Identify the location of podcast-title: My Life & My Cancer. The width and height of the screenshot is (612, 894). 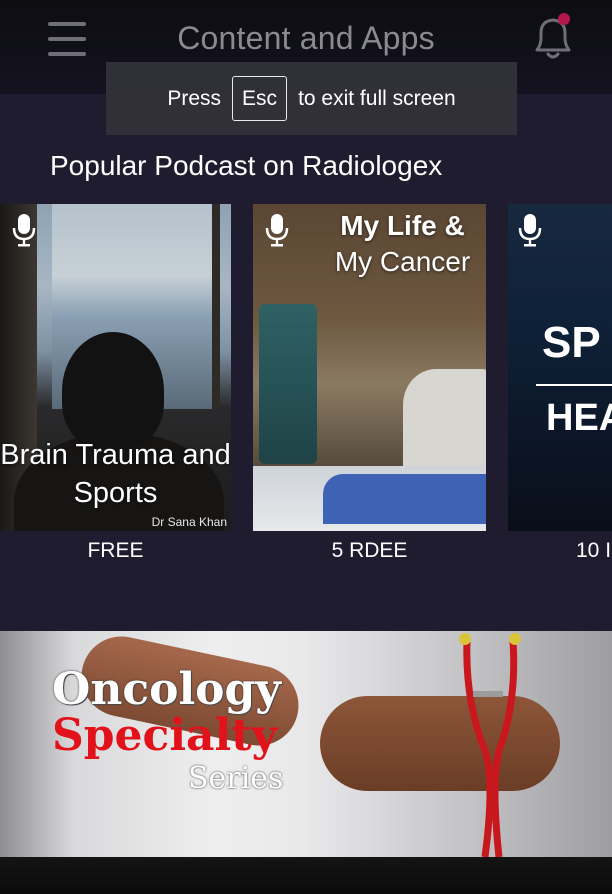
(402, 244).